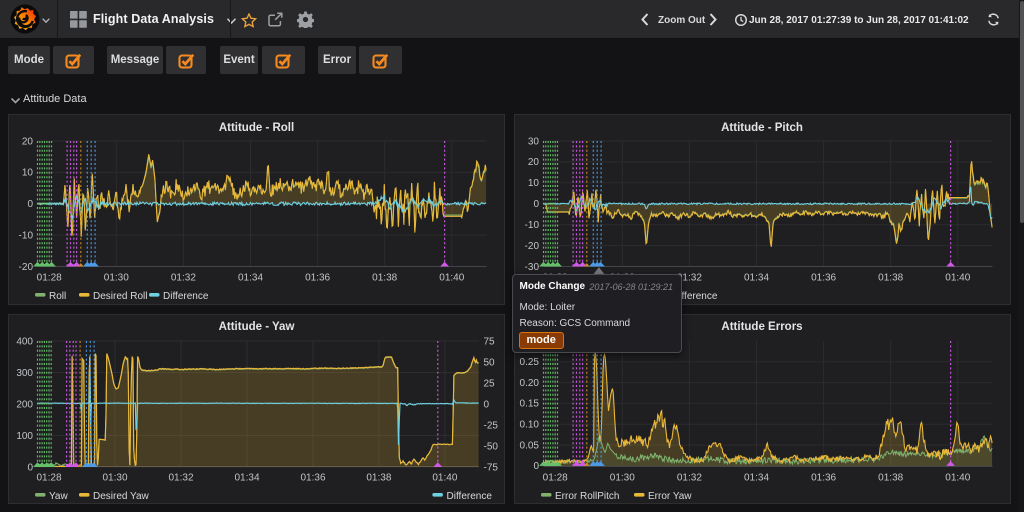  I want to click on svg-text: Yaw, so click(58, 496).